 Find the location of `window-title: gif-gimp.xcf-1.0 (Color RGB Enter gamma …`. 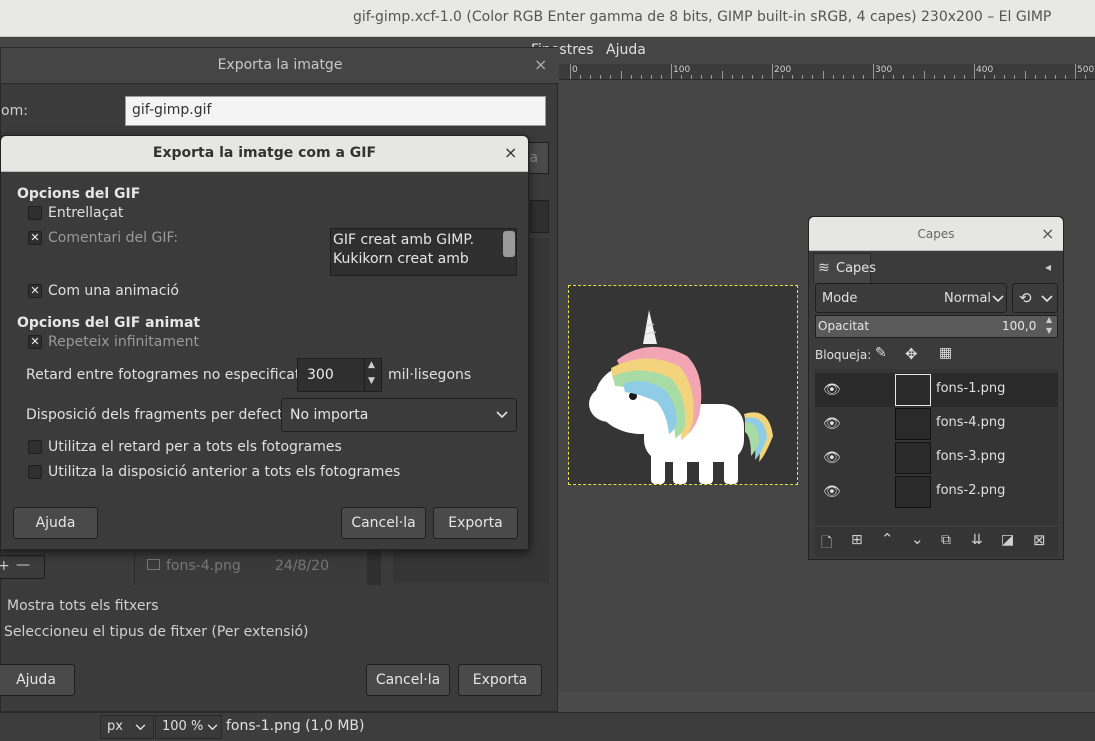

window-title: gif-gimp.xcf-1.0 (Color RGB Enter gamma … is located at coordinates (702, 17).